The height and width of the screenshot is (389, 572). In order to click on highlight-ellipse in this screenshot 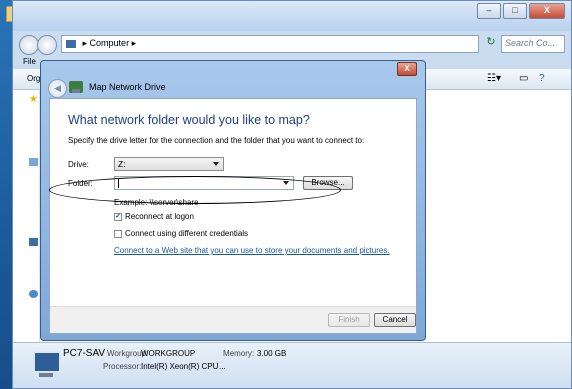, I will do `click(195, 190)`.